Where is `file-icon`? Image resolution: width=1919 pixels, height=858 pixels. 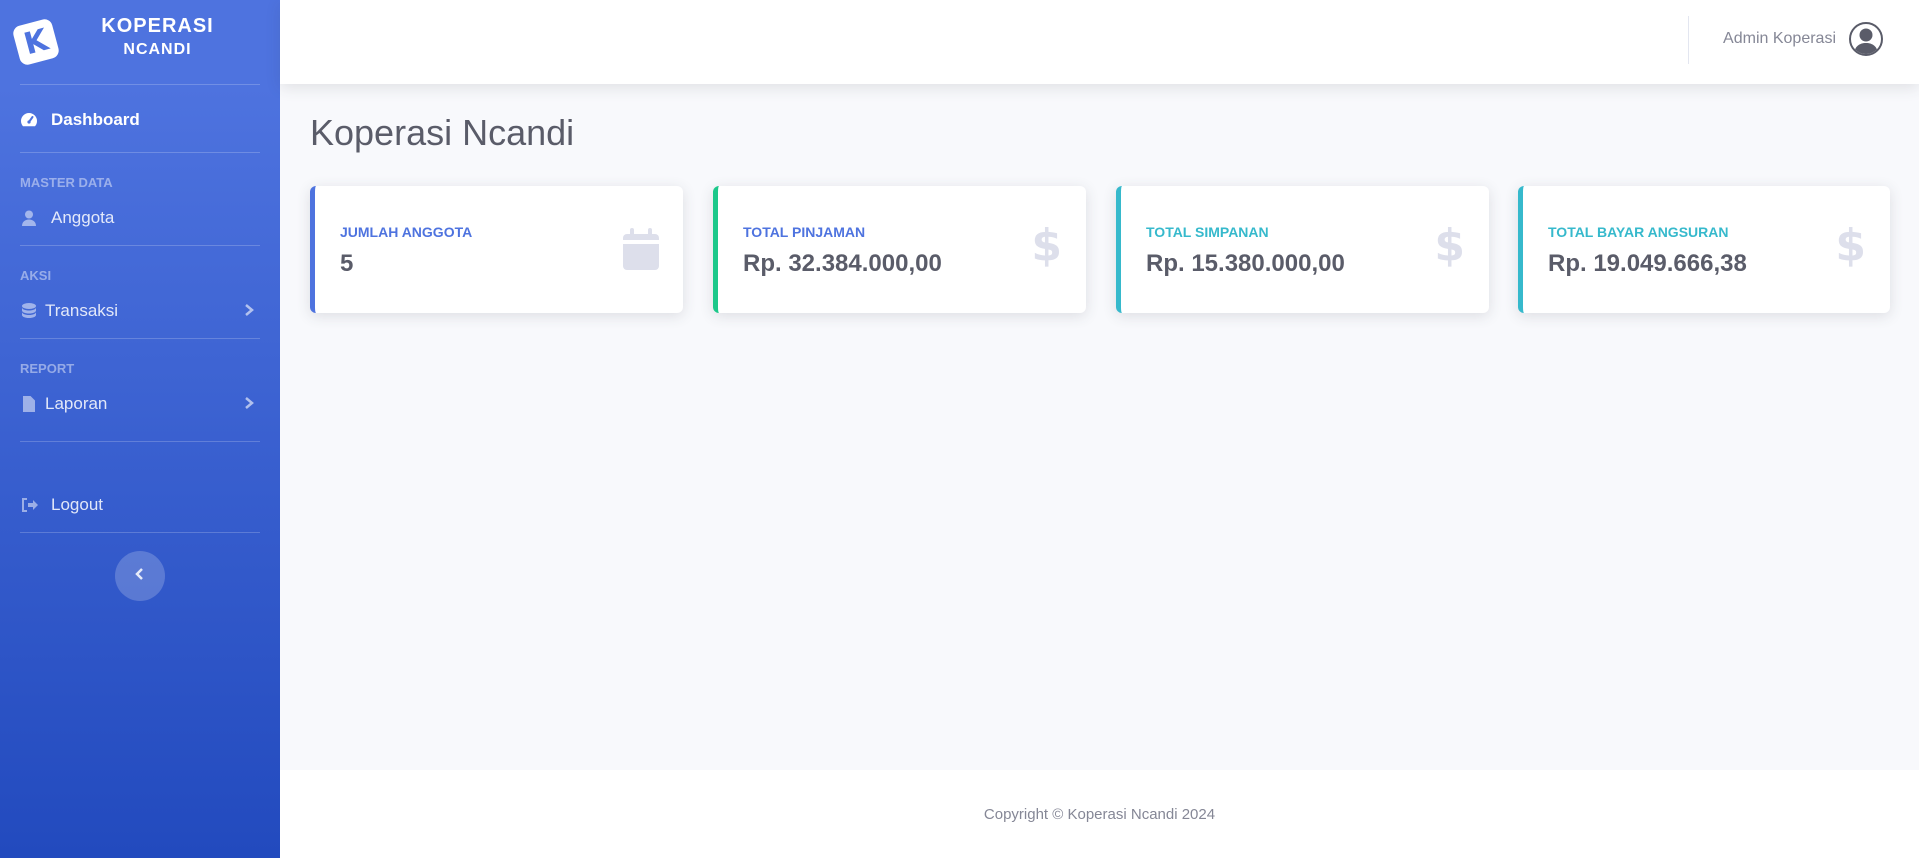 file-icon is located at coordinates (29, 404).